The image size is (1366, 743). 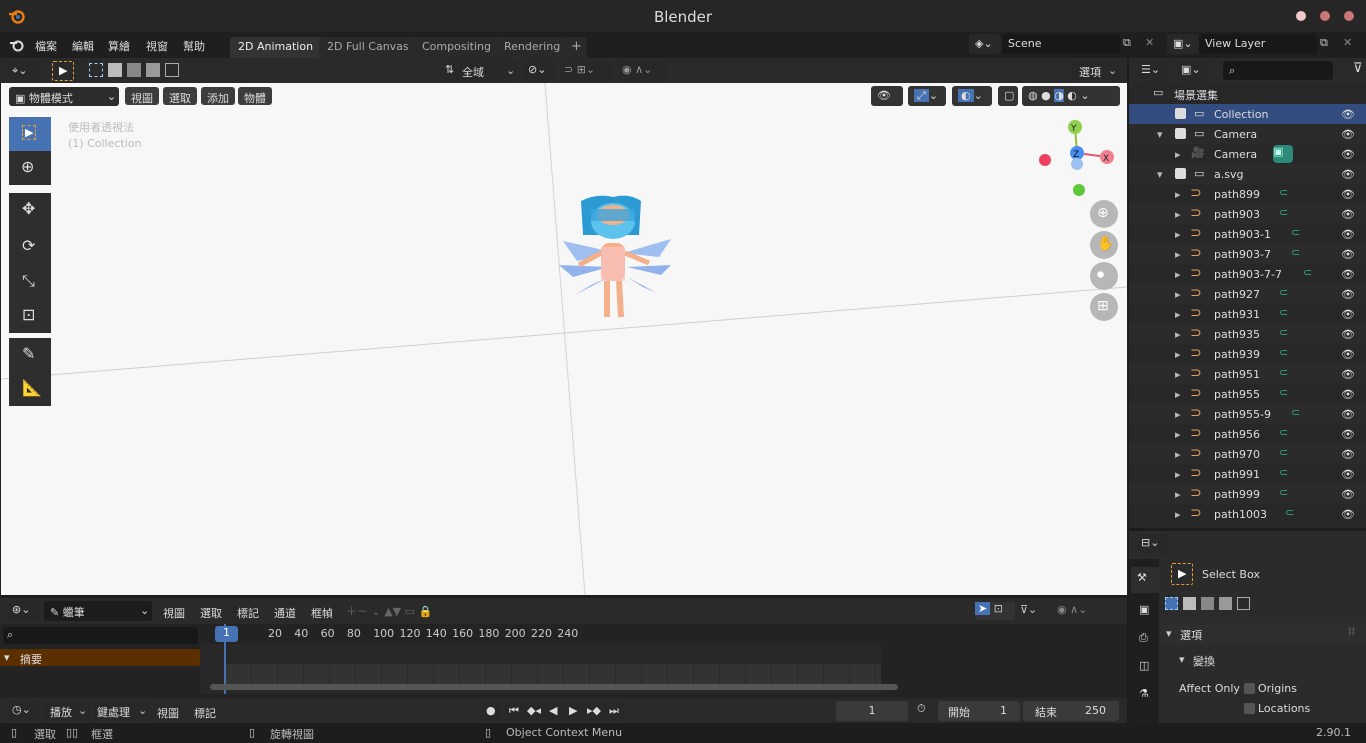 I want to click on tab-rendering: Rendering, so click(x=532, y=47).